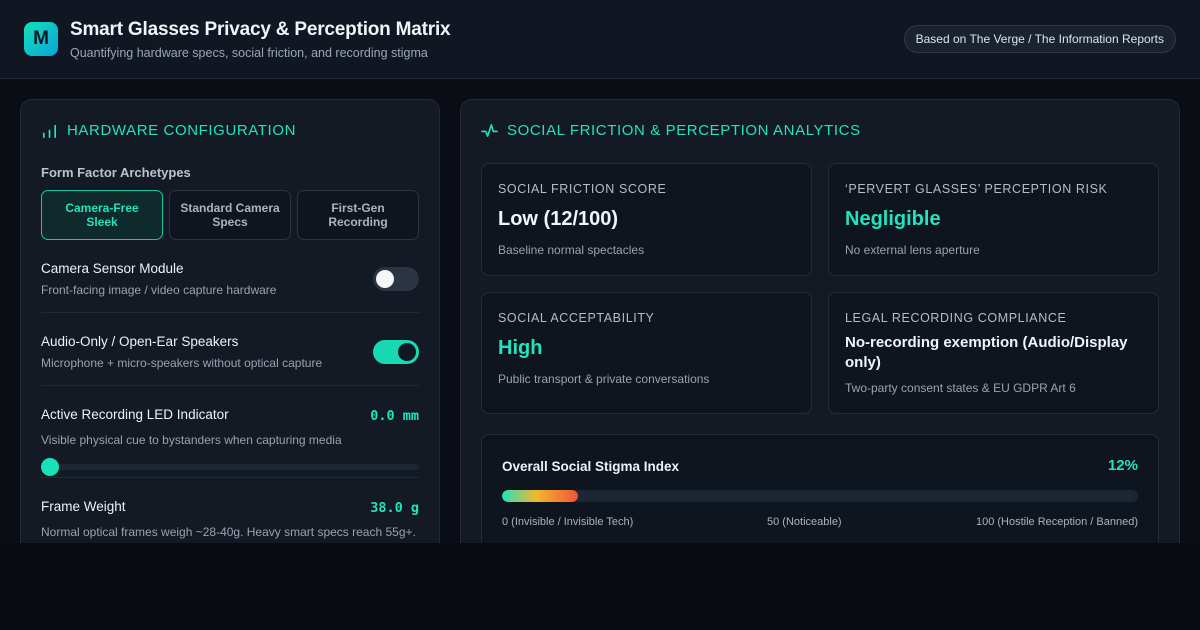 This screenshot has width=1200, height=630. I want to click on led-indicator-value: 0.0 mm, so click(394, 416).